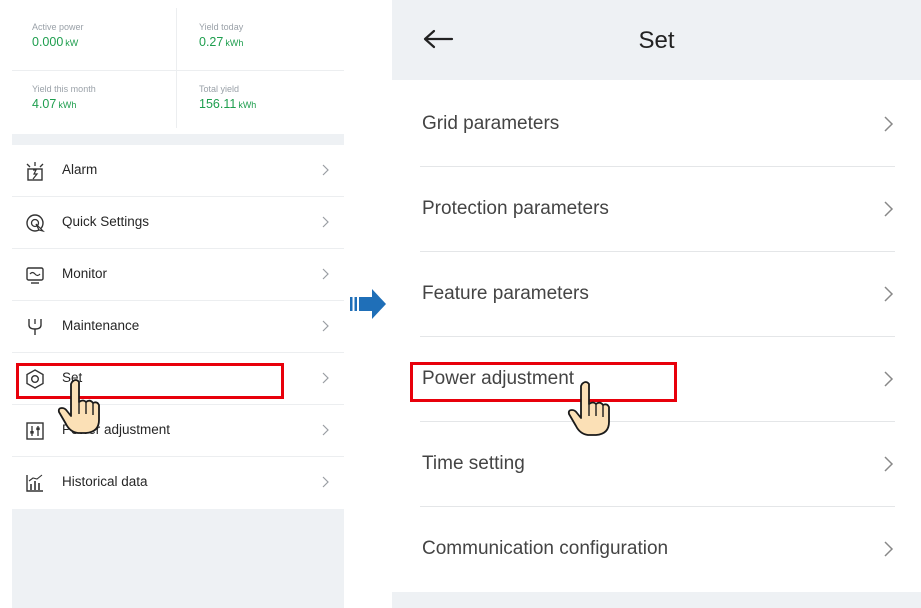  I want to click on stat-total-yield: Total yield 156.11 kWh, so click(274, 111).